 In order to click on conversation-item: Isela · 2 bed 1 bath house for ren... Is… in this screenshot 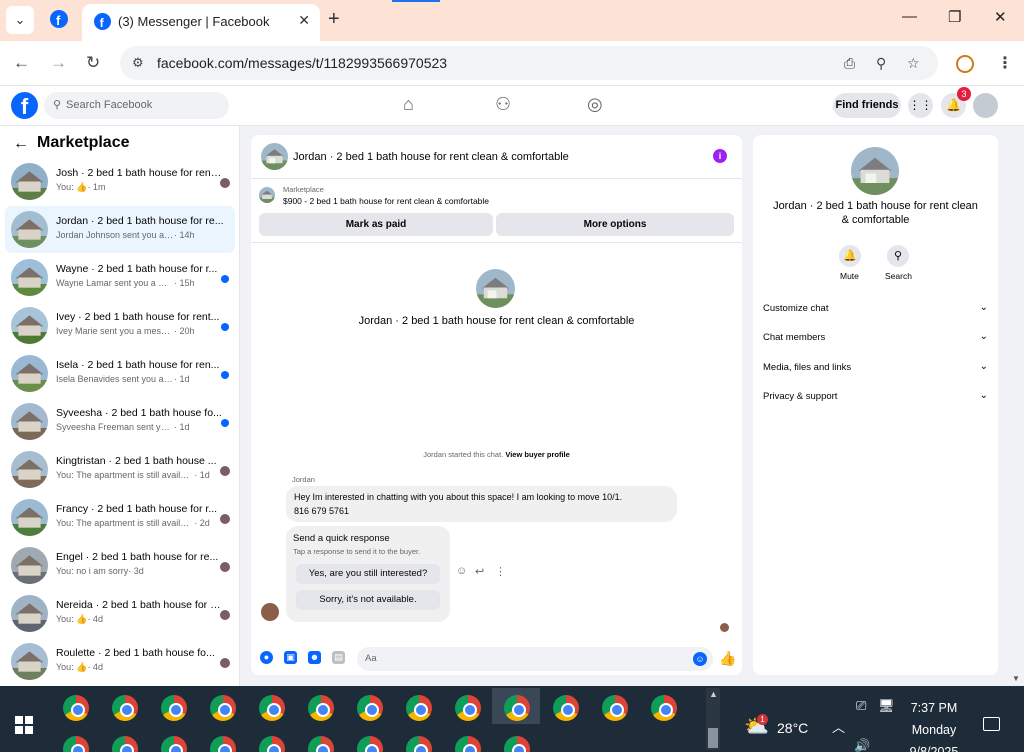, I will do `click(120, 373)`.